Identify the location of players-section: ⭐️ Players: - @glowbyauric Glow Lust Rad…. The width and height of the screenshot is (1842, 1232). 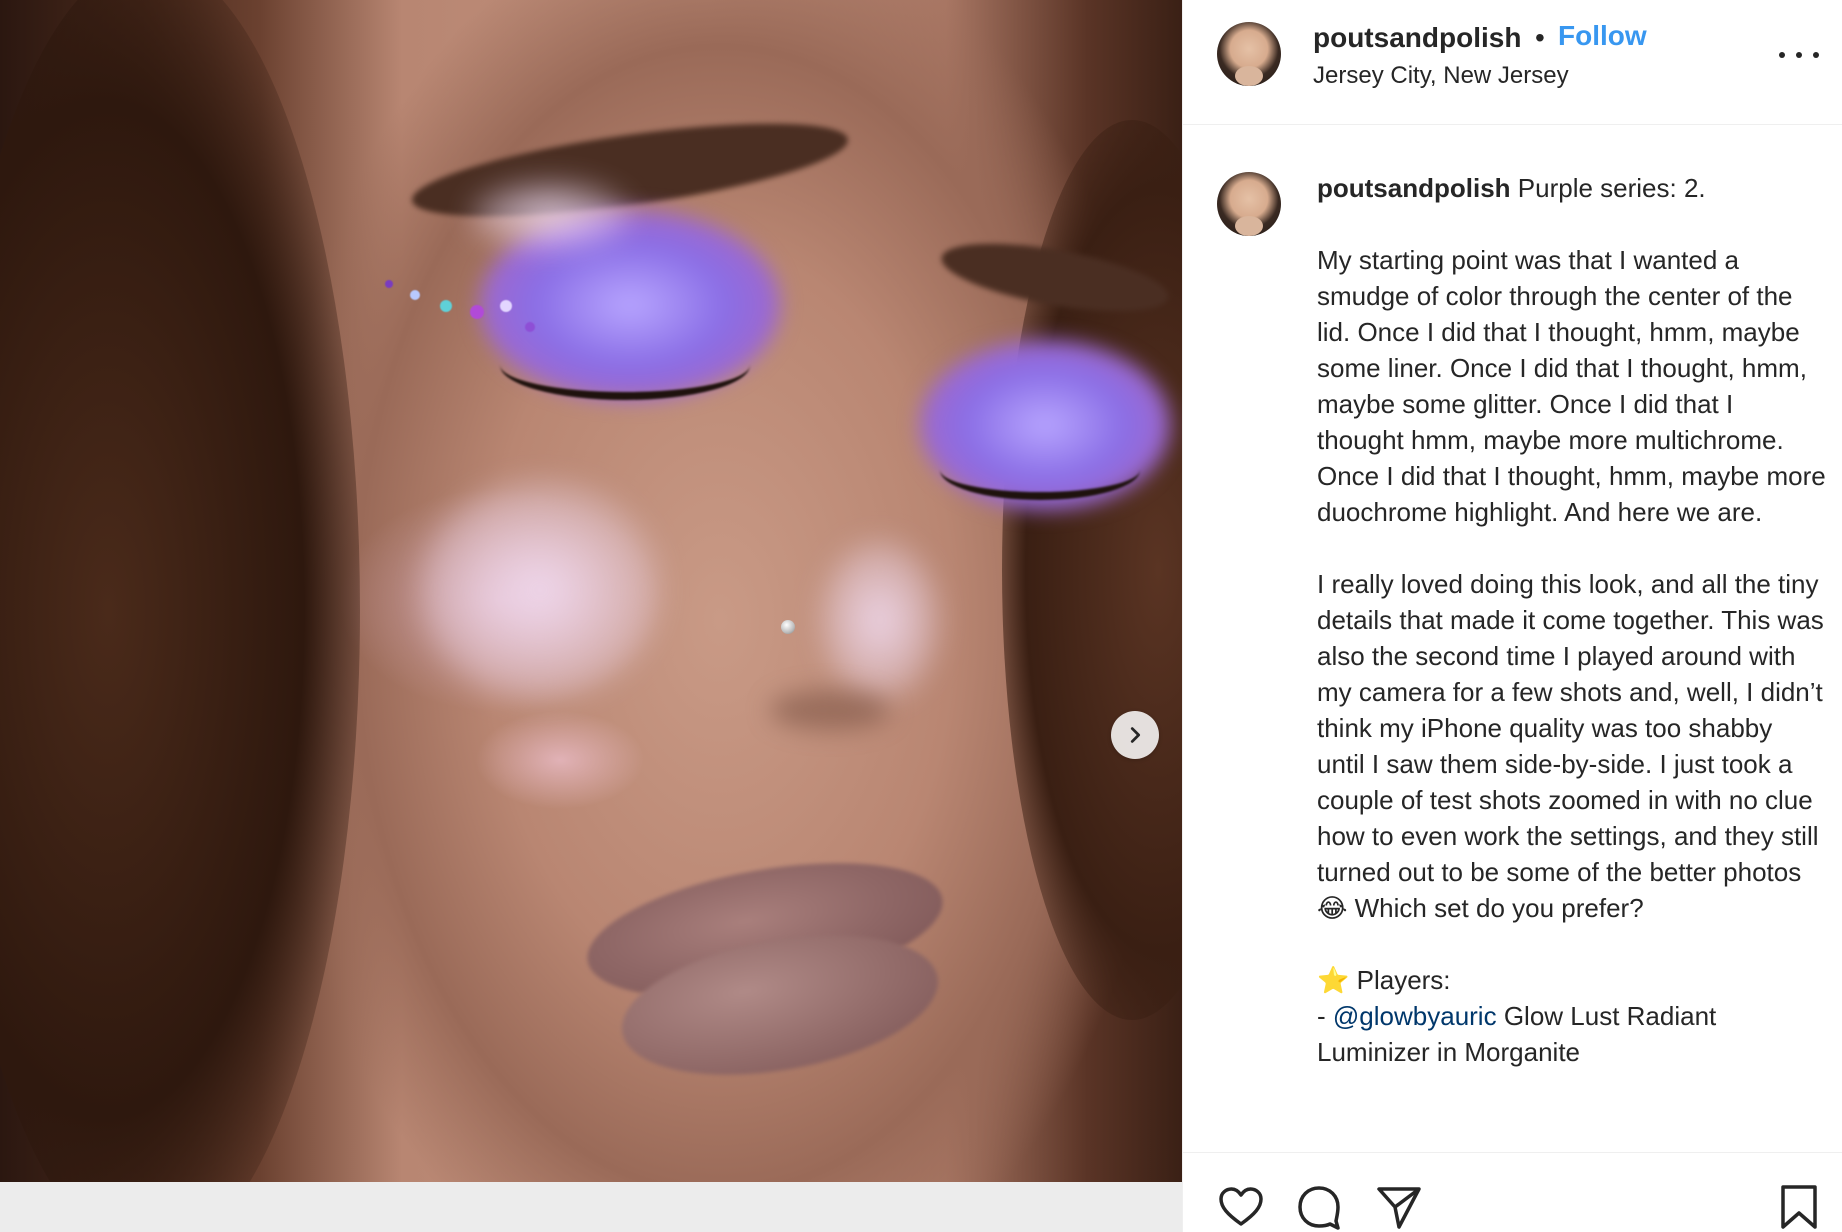
(1572, 1016).